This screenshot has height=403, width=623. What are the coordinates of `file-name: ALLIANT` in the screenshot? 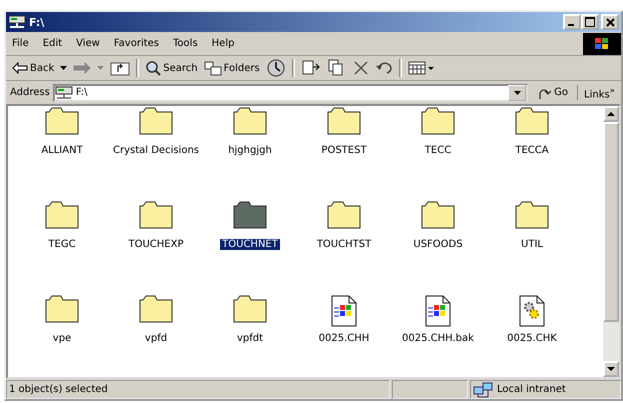 It's located at (62, 150).